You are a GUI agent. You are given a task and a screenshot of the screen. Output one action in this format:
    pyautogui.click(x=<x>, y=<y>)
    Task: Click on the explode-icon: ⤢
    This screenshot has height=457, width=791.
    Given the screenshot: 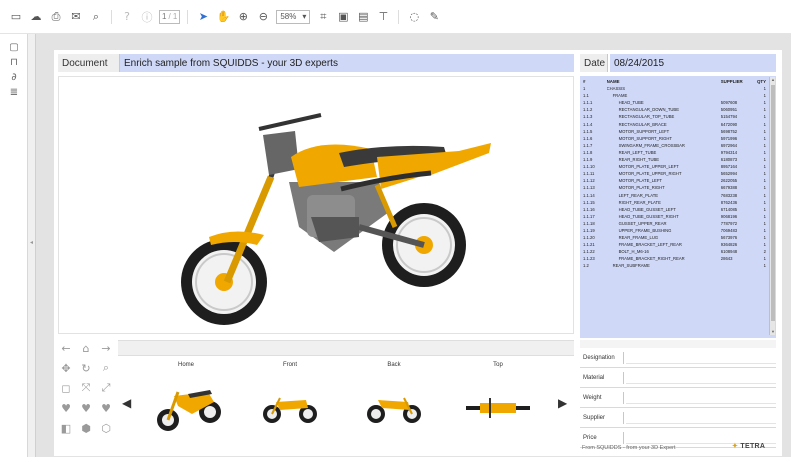 What is the action you would take?
    pyautogui.click(x=106, y=388)
    